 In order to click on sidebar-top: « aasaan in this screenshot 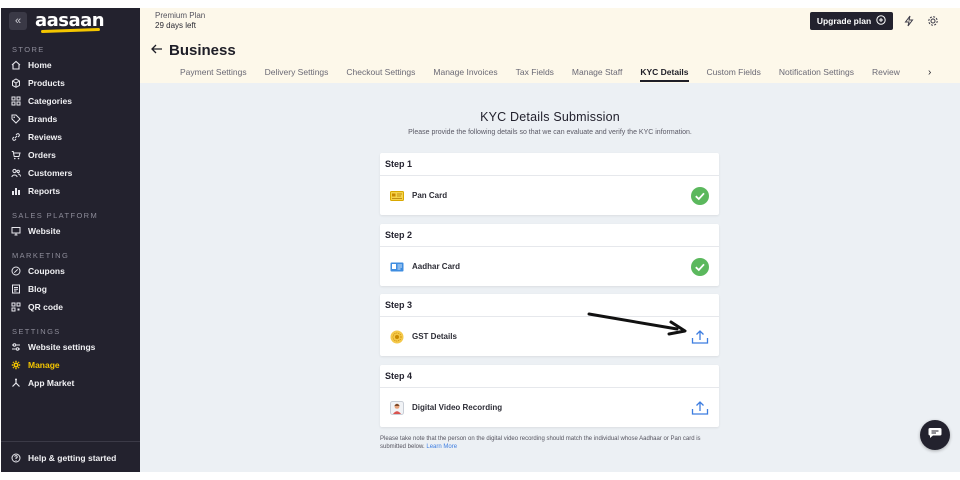, I will do `click(70, 21)`.